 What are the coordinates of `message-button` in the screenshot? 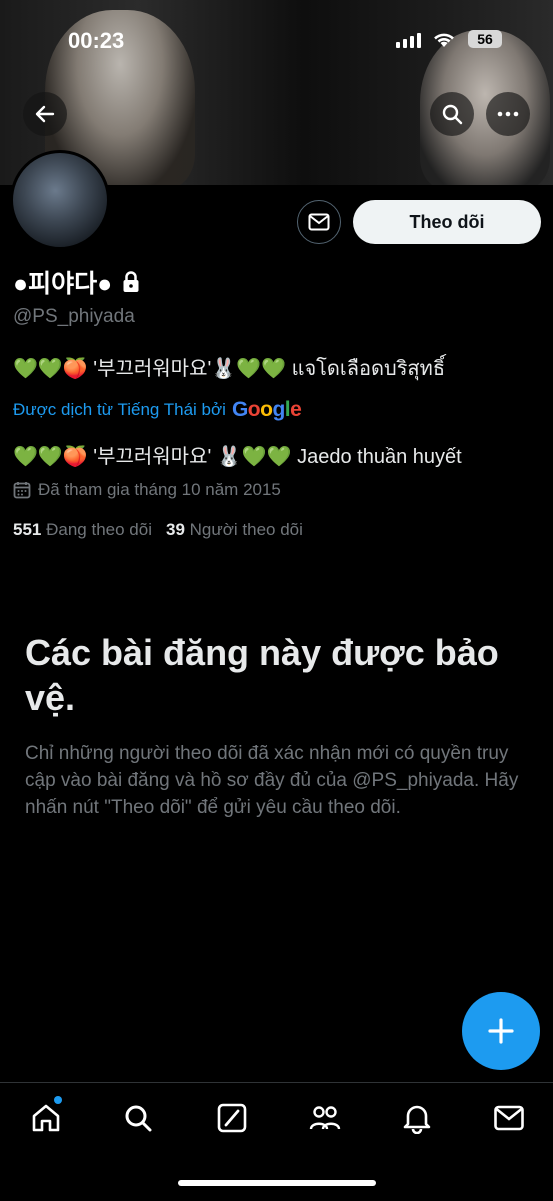 It's located at (319, 222).